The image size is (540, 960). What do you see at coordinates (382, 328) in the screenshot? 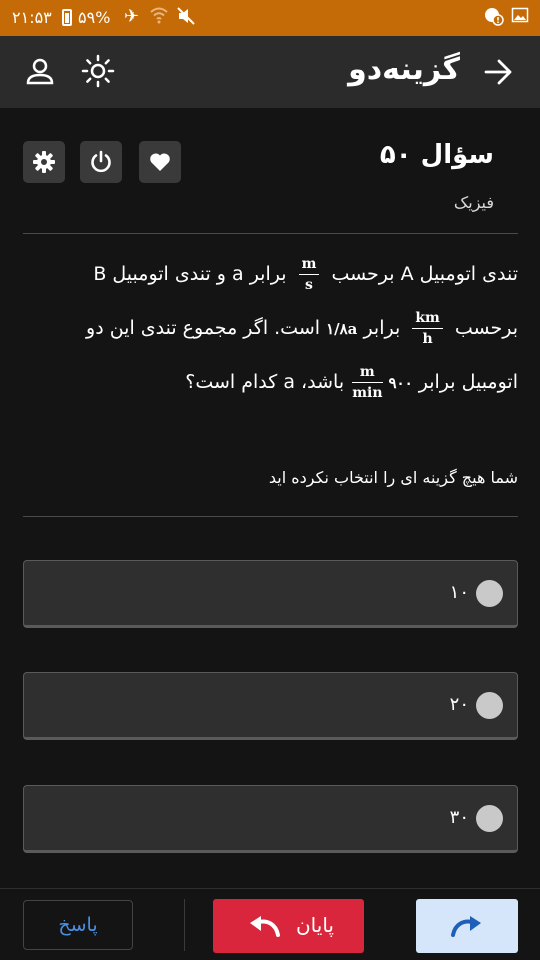
I see `question-text: برابر` at bounding box center [382, 328].